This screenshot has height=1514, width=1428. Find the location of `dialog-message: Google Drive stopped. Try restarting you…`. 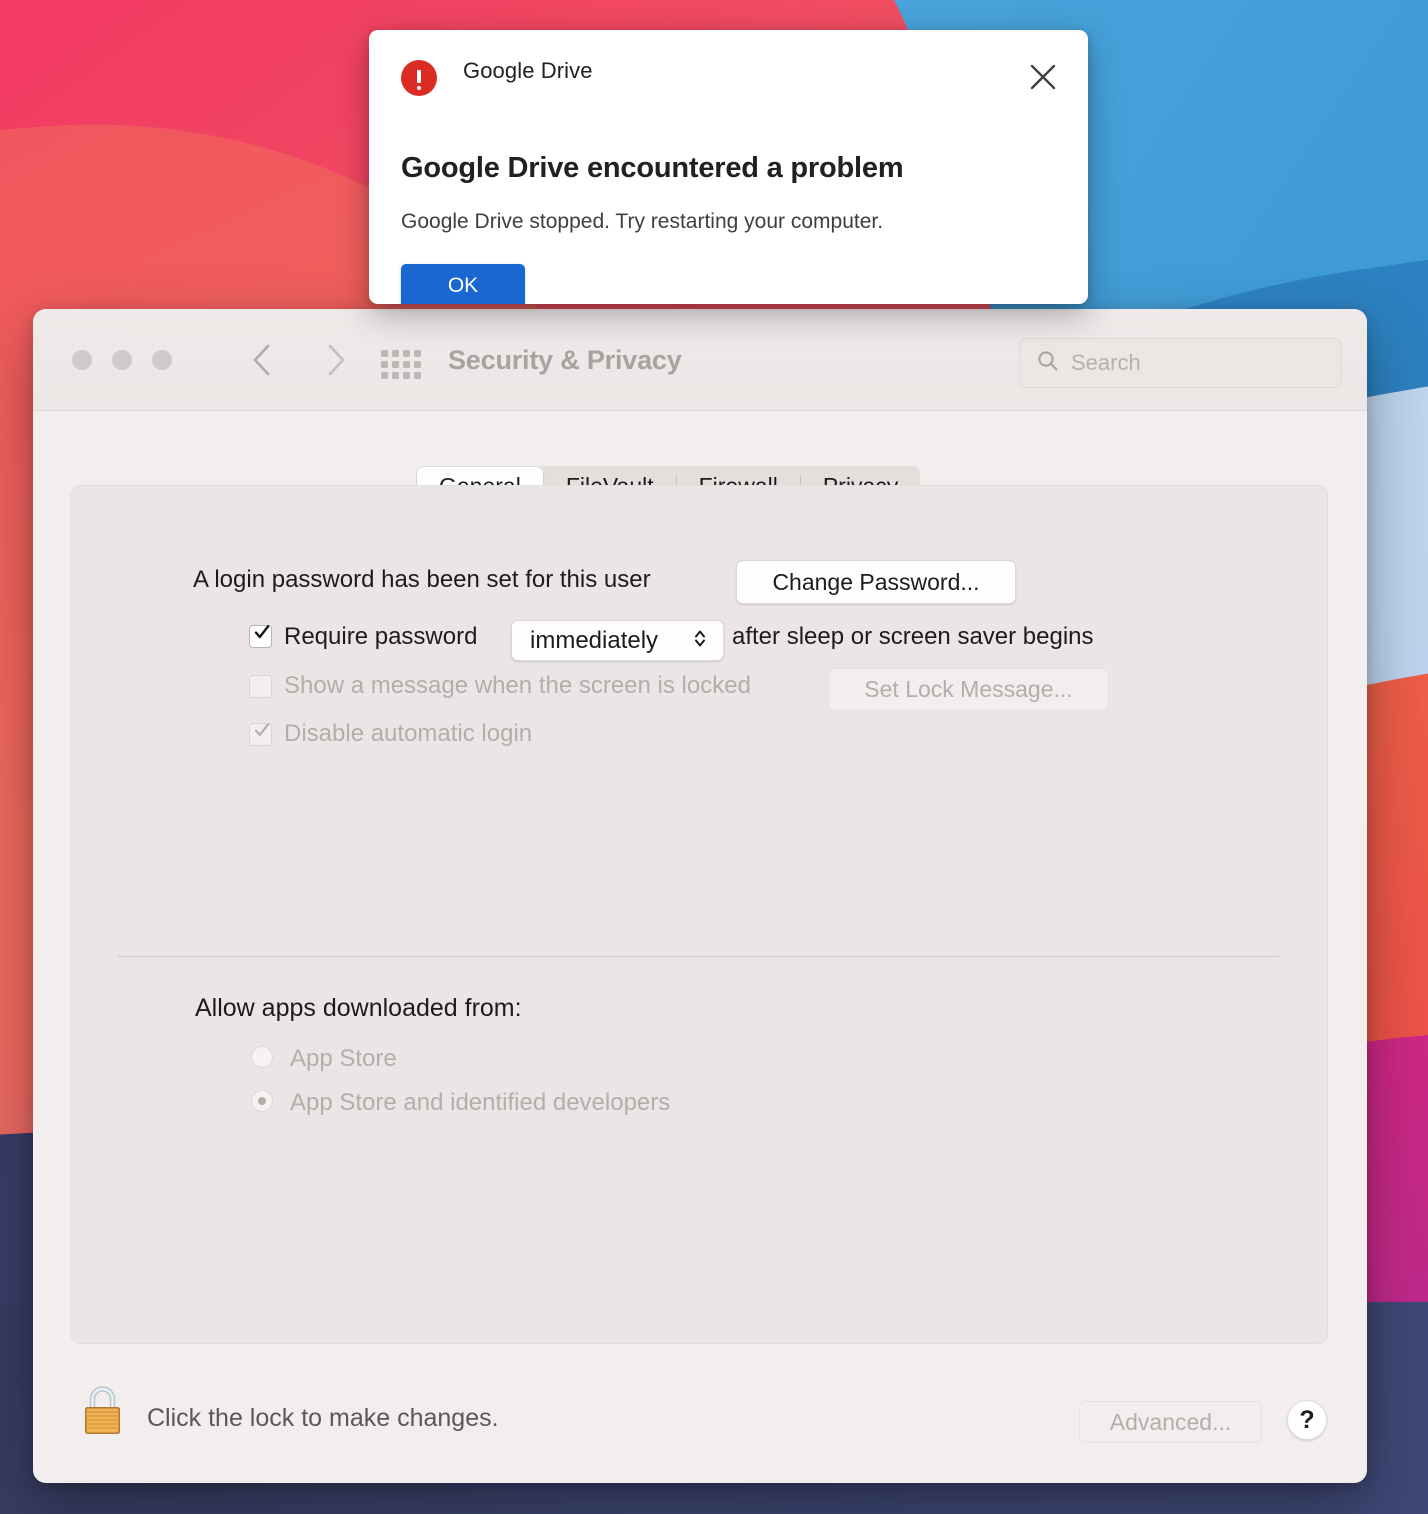

dialog-message: Google Drive stopped. Try restarting you… is located at coordinates (642, 221).